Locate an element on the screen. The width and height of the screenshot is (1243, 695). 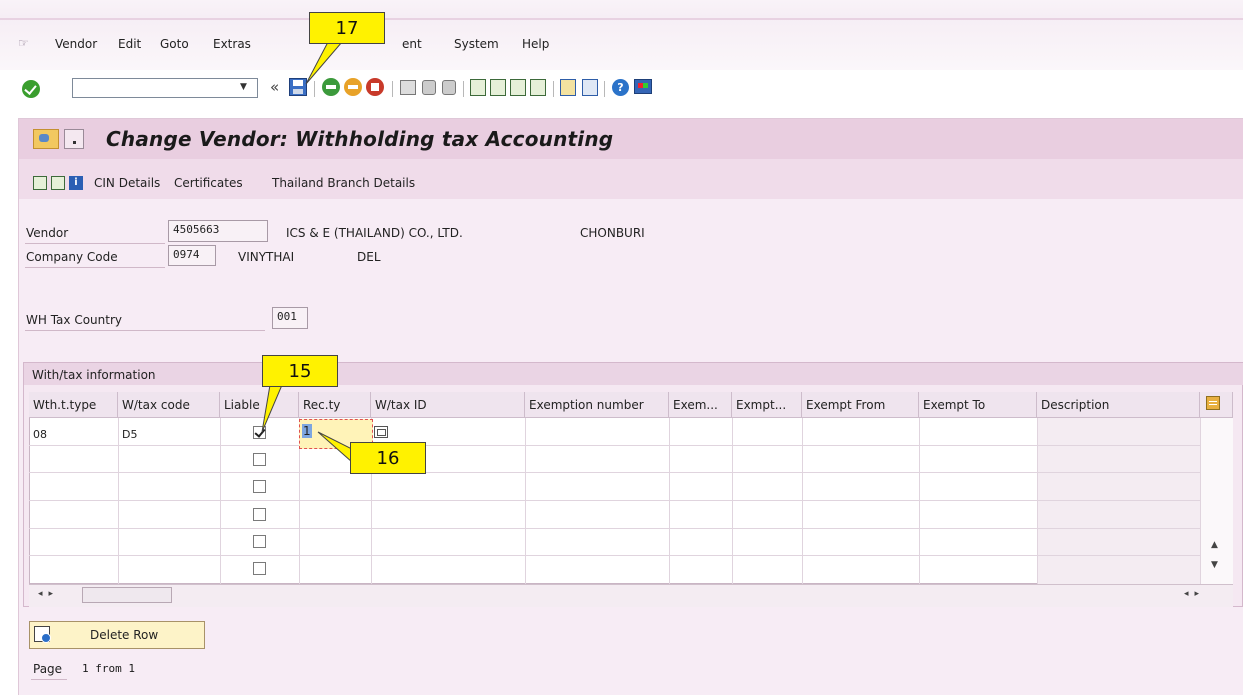
callout-17-pointer is located at coordinates (324, 63).